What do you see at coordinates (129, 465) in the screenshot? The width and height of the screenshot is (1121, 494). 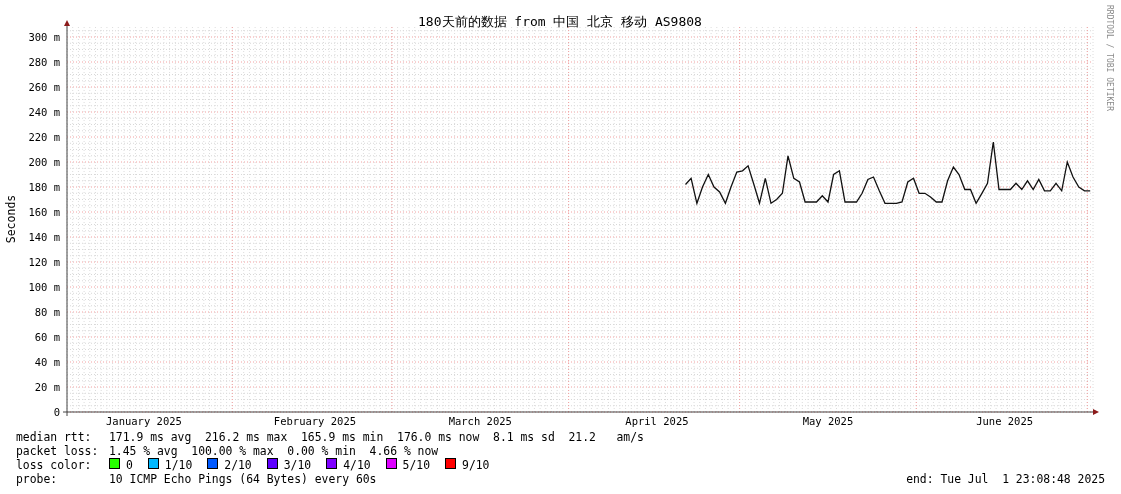 I see `legend-text: 0` at bounding box center [129, 465].